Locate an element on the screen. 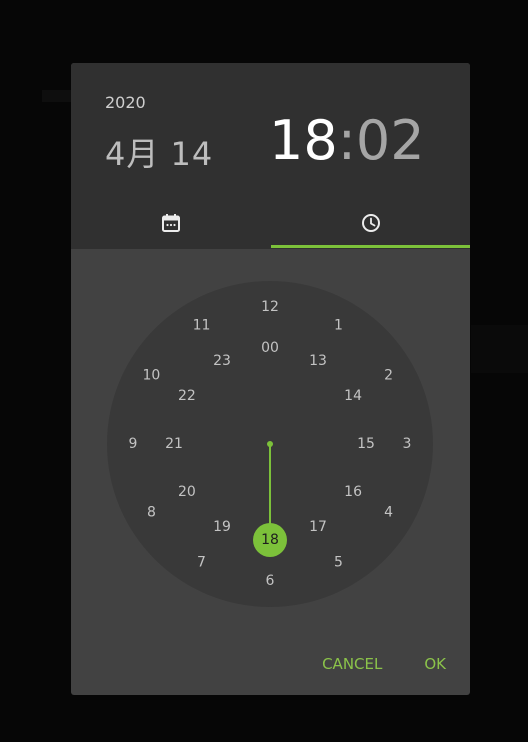 This screenshot has width=528, height=742. hour-3: 3 is located at coordinates (407, 444).